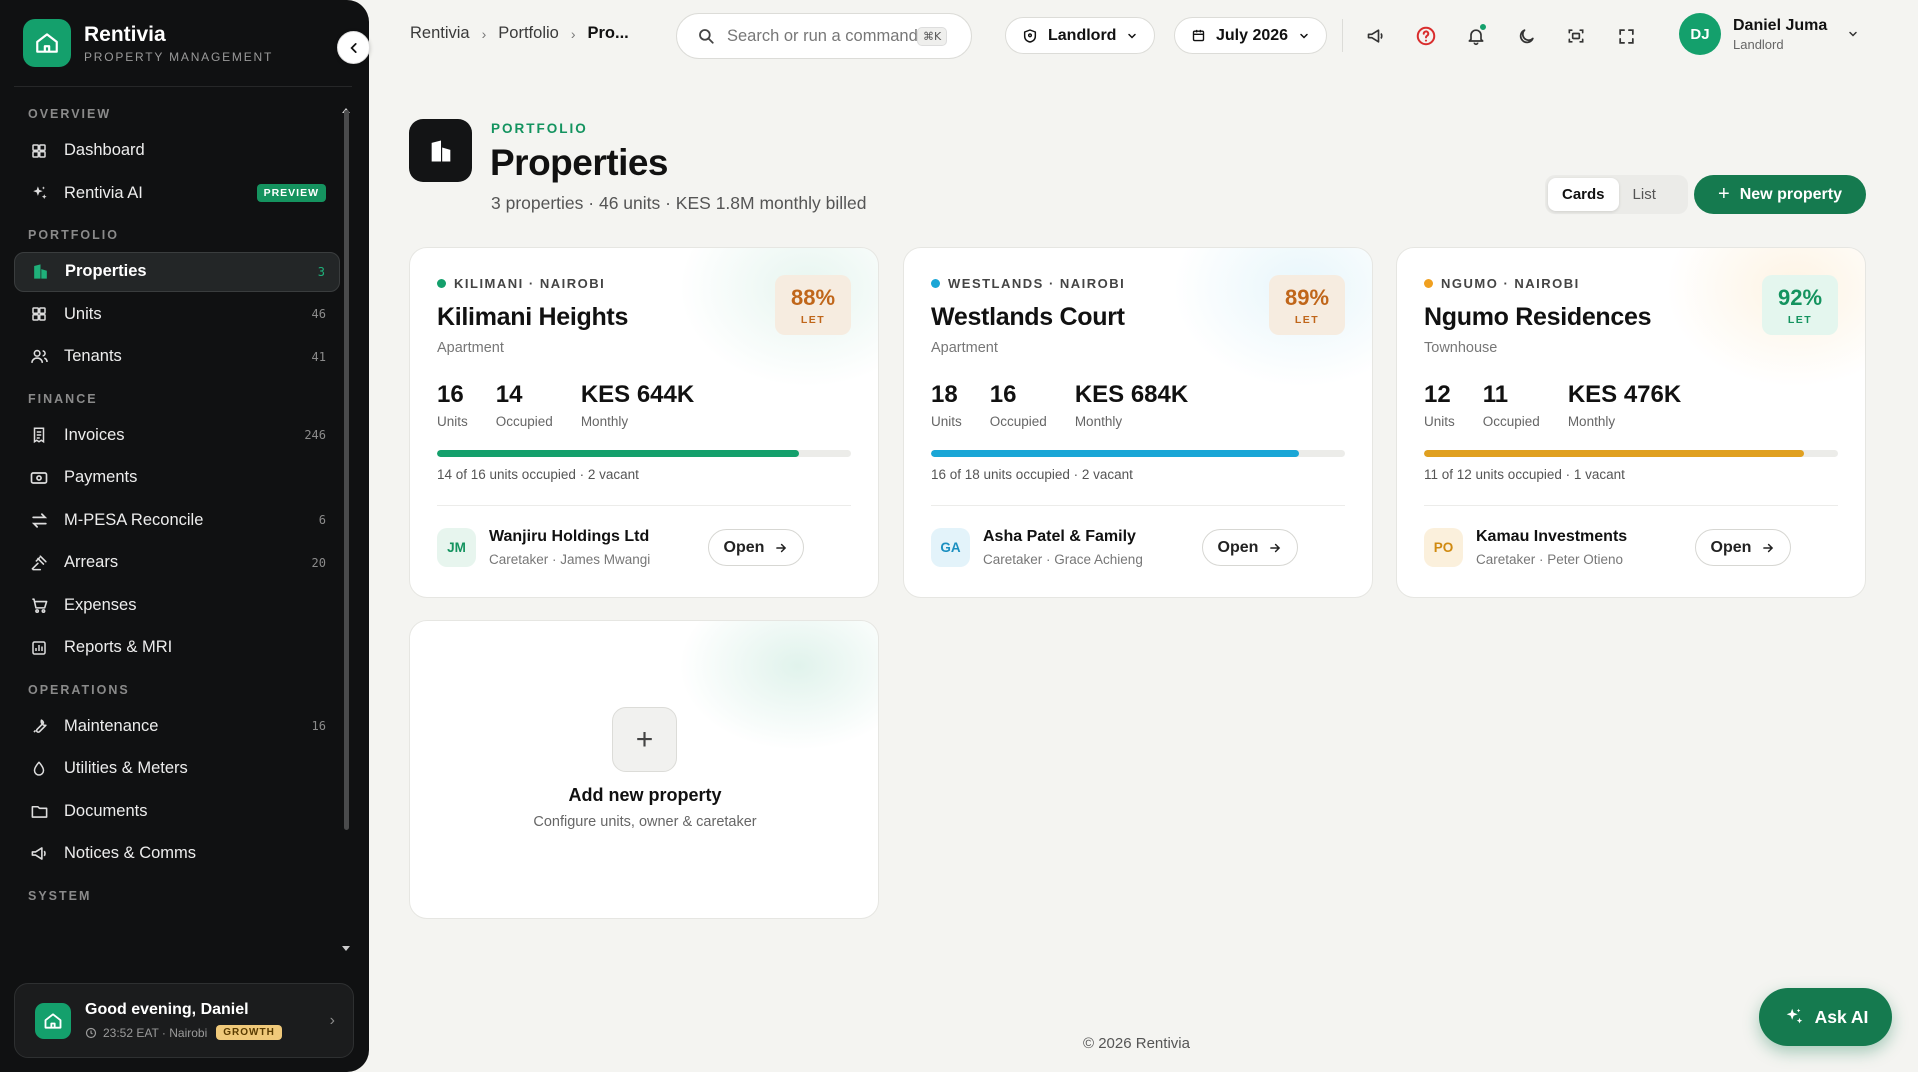  Describe the element at coordinates (528, 33) in the screenshot. I see `breadcrumb-portfolio: Portfolio` at that location.